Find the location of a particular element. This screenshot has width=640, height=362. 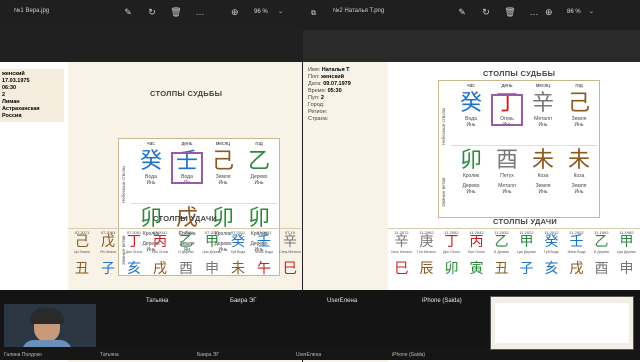

titlebar: №1 Вера.jpg ✎ ↻ 🗑 … ⊕ 96 % ⌄ is located at coordinates (156, 15).